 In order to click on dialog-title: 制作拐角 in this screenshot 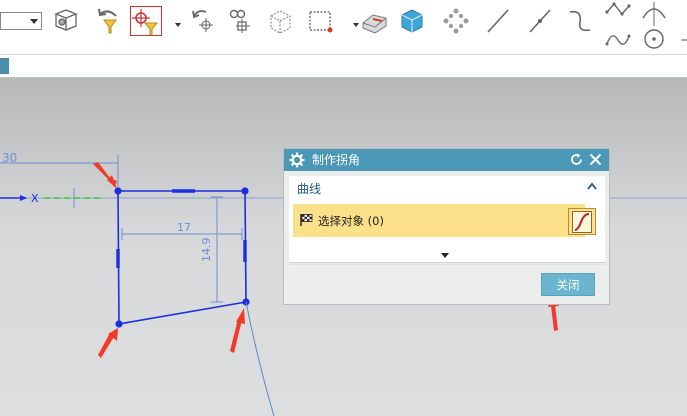, I will do `click(336, 160)`.